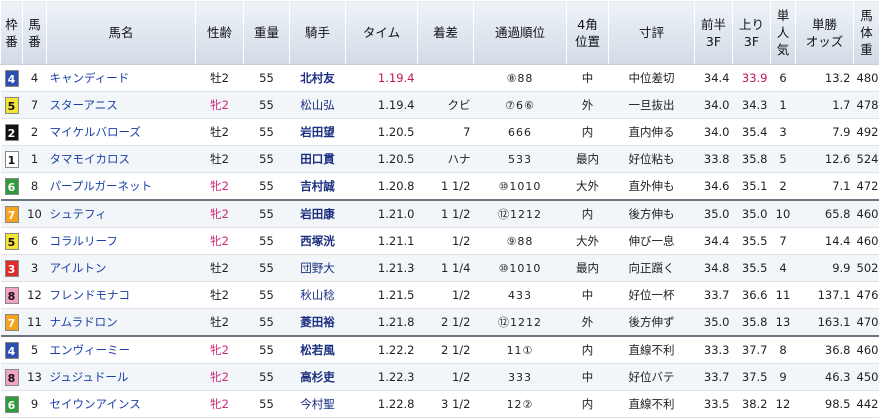  What do you see at coordinates (381, 404) in the screenshot?
I see `finish-time: 1.22.8` at bounding box center [381, 404].